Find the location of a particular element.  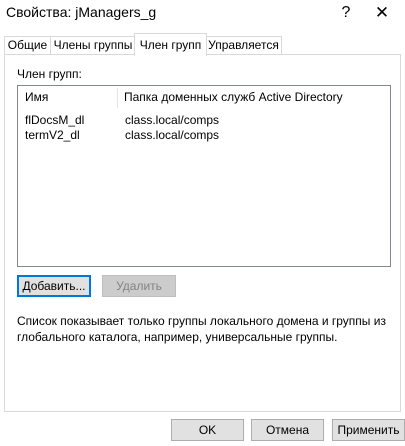

tab-general: Общие is located at coordinates (27, 45).